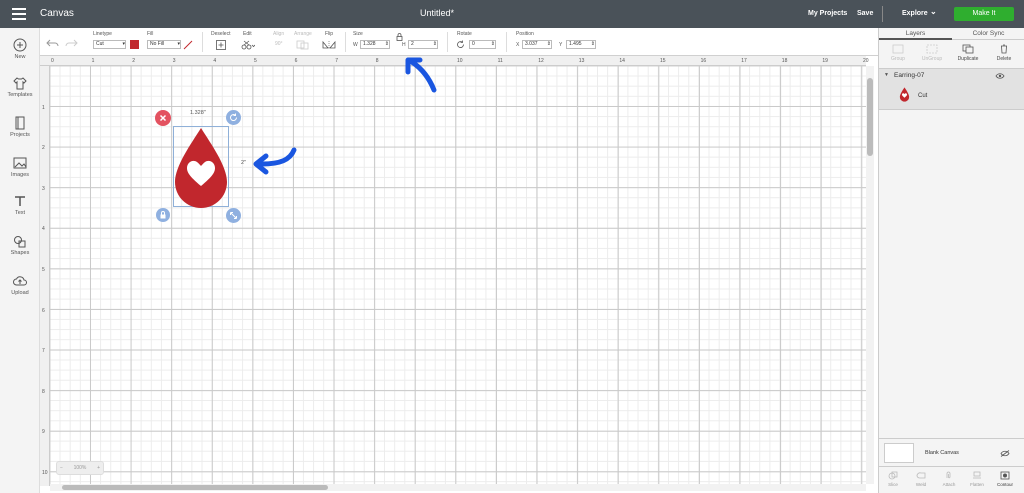  What do you see at coordinates (454, 61) in the screenshot?
I see `top-ruler: 0 1 2 3 4 5 6 7 8 9 10 11 12 13 14 15 16 17 18 19 20` at bounding box center [454, 61].